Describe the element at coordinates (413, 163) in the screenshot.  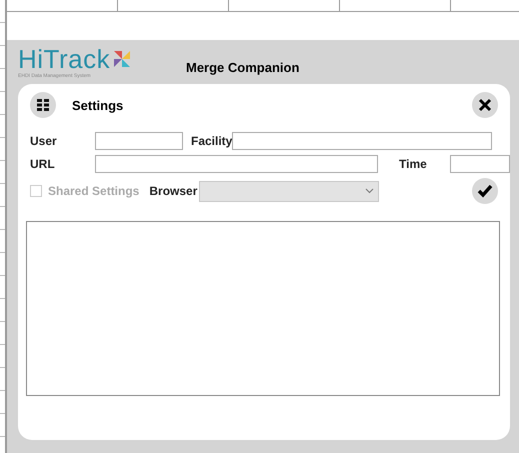
I see `field-label: Time` at that location.